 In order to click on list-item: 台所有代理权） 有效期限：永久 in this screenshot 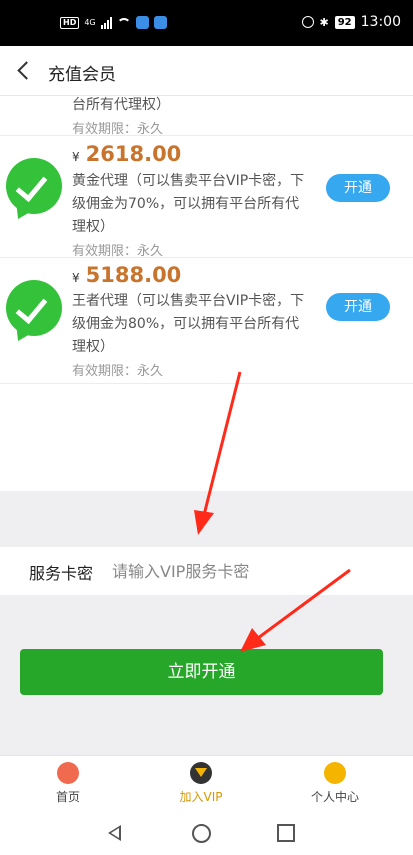, I will do `click(206, 116)`.